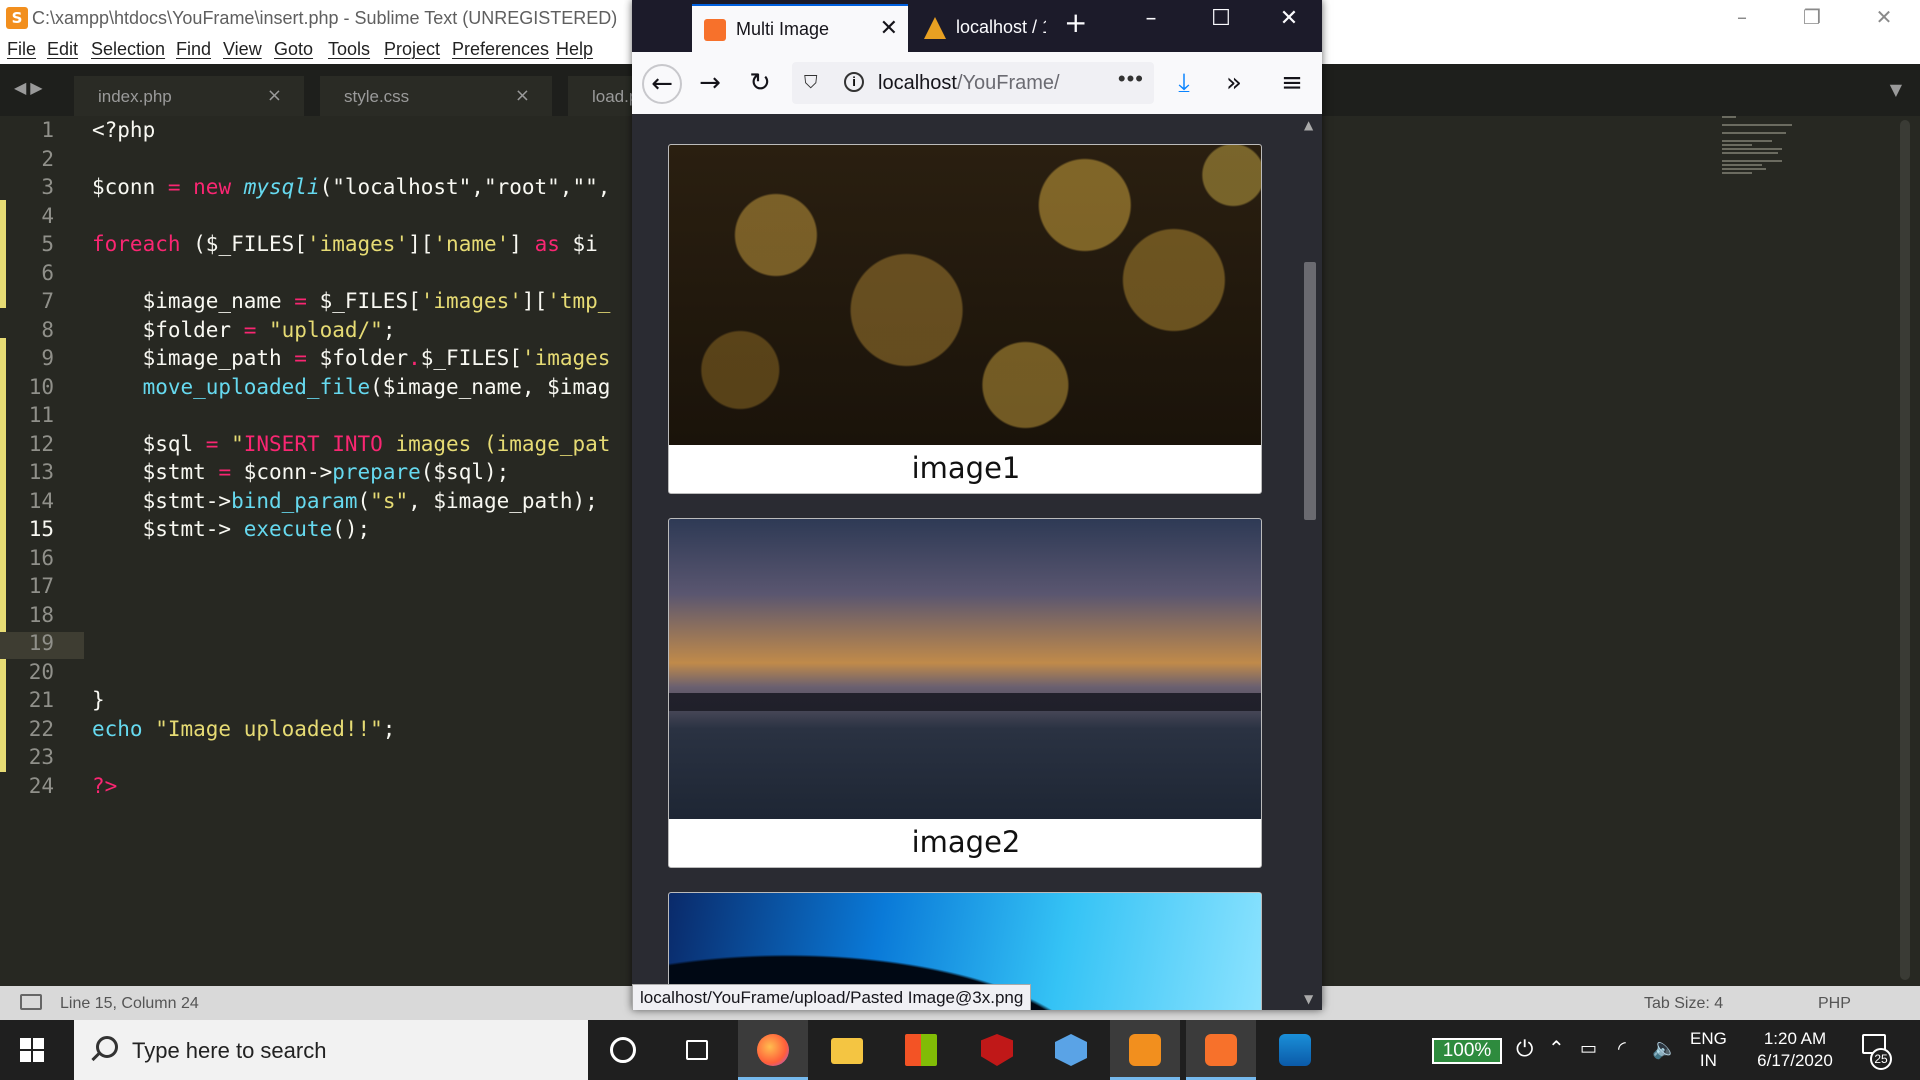 This screenshot has width=1920, height=1080. Describe the element at coordinates (41, 671) in the screenshot. I see `line-number: 20` at that location.